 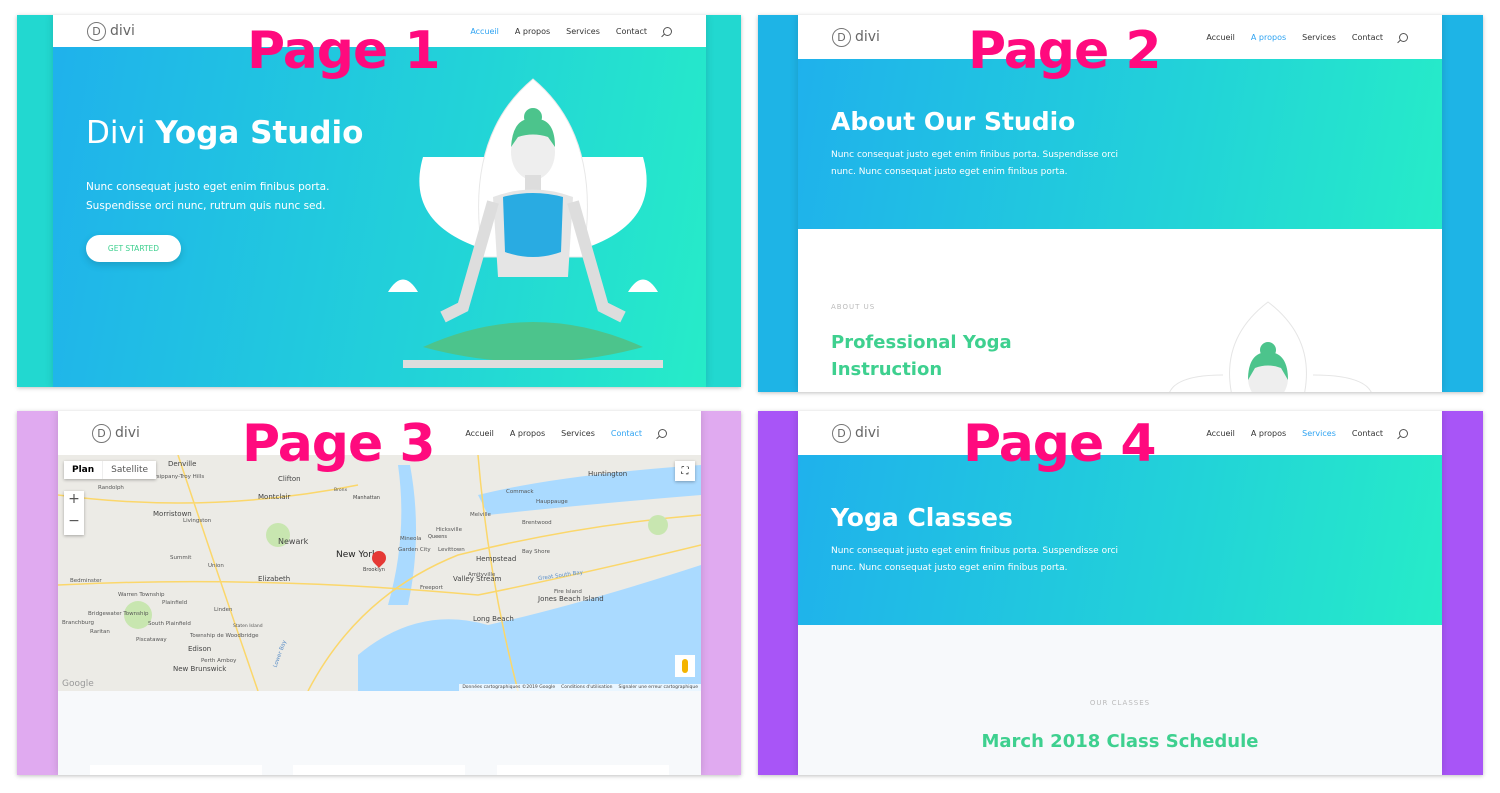 What do you see at coordinates (78, 684) in the screenshot?
I see `google-logo: Google` at bounding box center [78, 684].